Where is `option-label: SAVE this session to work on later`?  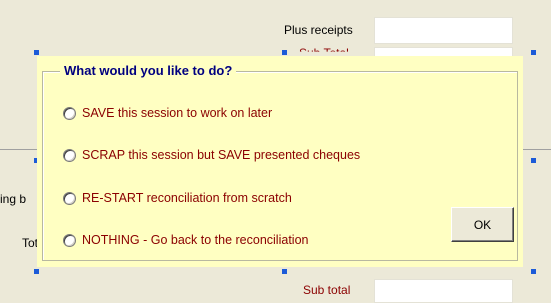
option-label: SAVE this session to work on later is located at coordinates (177, 113).